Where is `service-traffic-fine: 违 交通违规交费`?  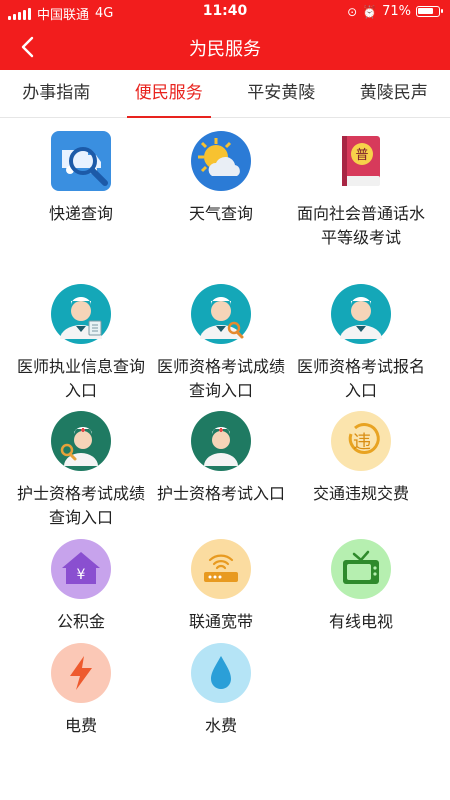
service-traffic-fine: 违 交通违规交费 is located at coordinates (361, 458).